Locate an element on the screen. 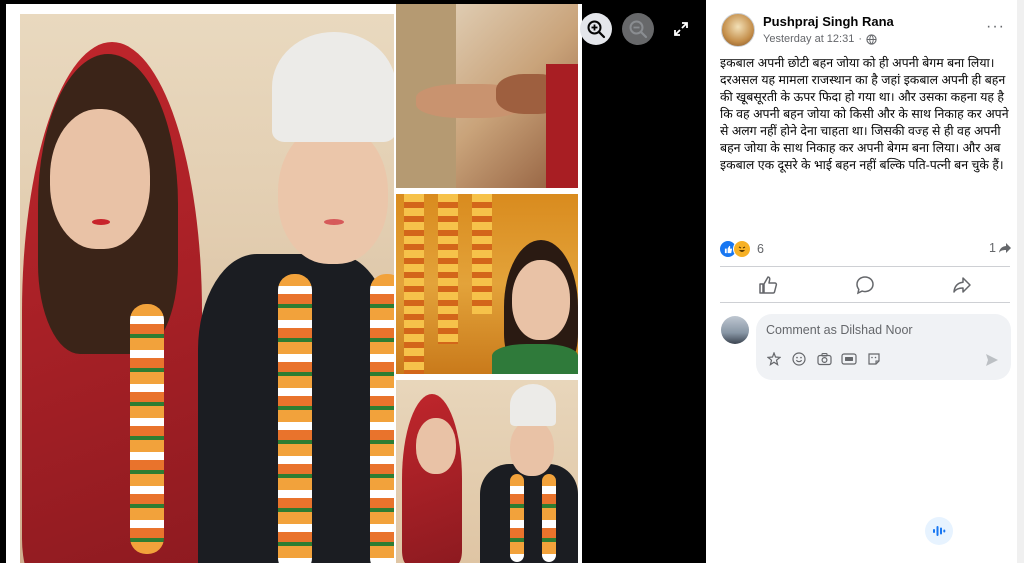 Image resolution: width=1024 pixels, height=563 pixels. haldi-bride-face is located at coordinates (541, 300).